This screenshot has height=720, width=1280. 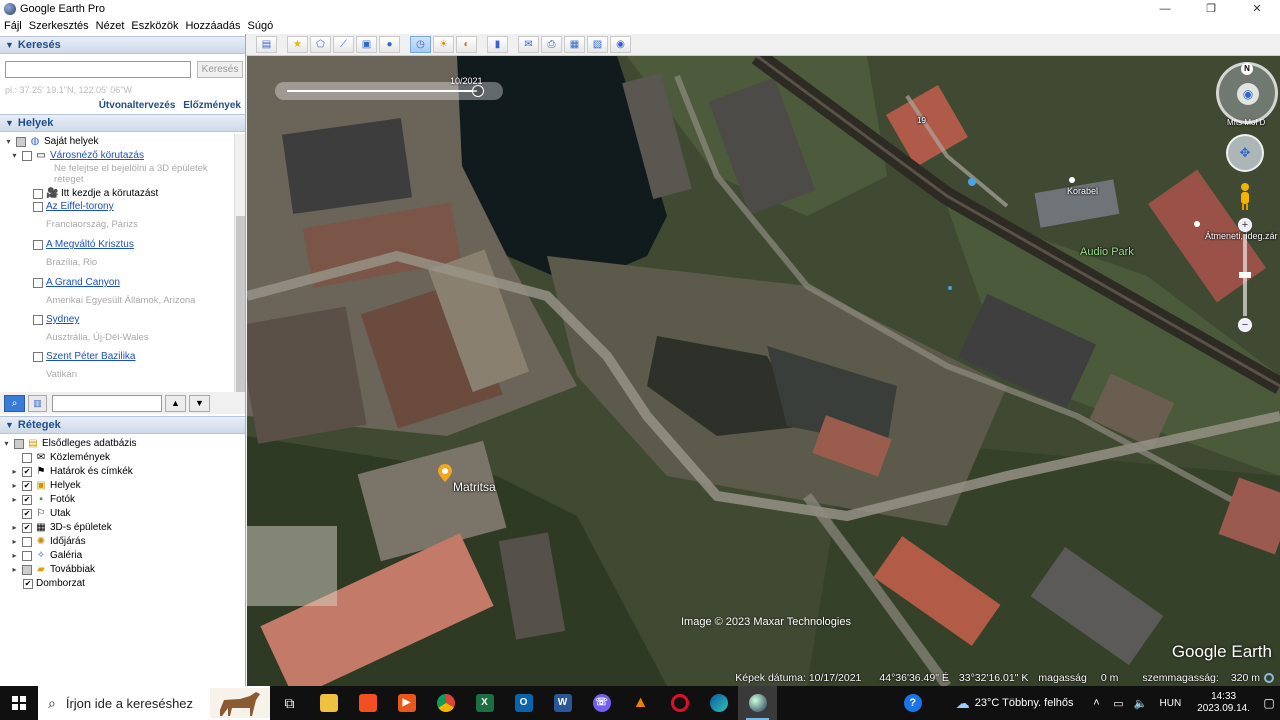 What do you see at coordinates (912, 703) in the screenshot?
I see `help-icon: ?` at bounding box center [912, 703].